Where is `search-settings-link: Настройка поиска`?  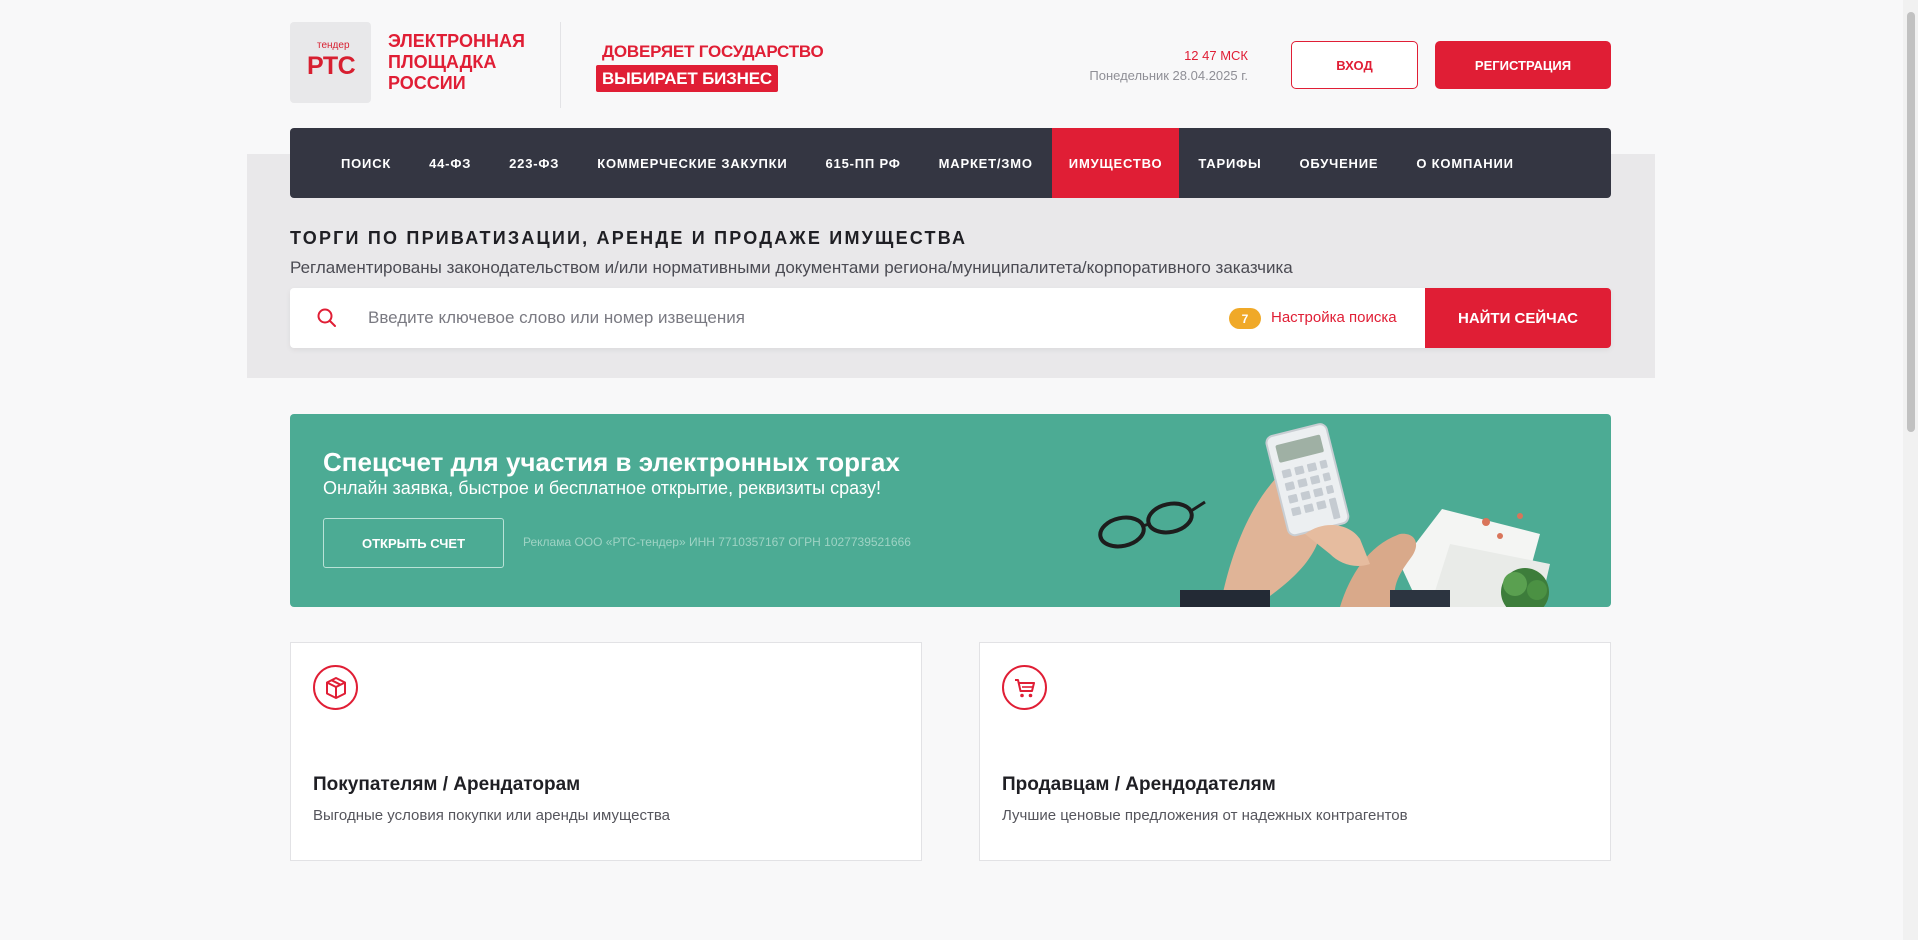 search-settings-link: Настройка поиска is located at coordinates (1334, 317).